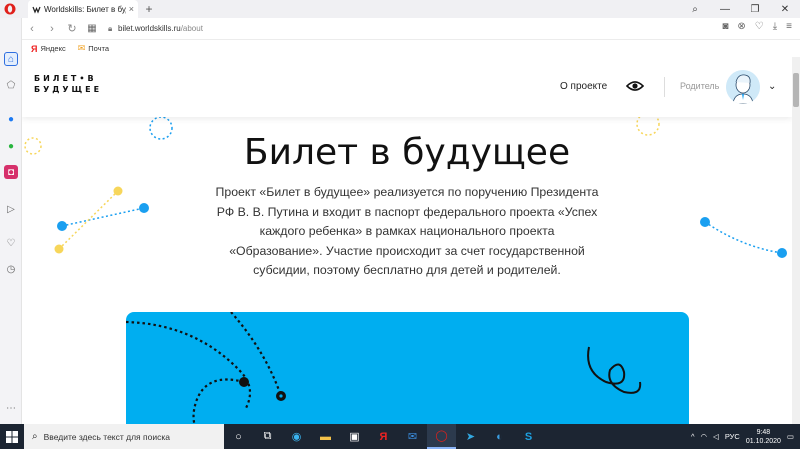  Describe the element at coordinates (411, 48) in the screenshot. I see `bookmarks-bar: Я Яндекс ✉ Почта` at that location.